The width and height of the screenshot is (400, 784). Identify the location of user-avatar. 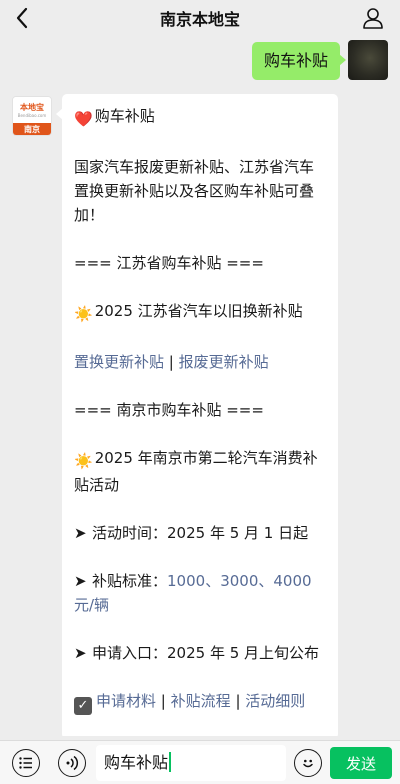
(368, 60).